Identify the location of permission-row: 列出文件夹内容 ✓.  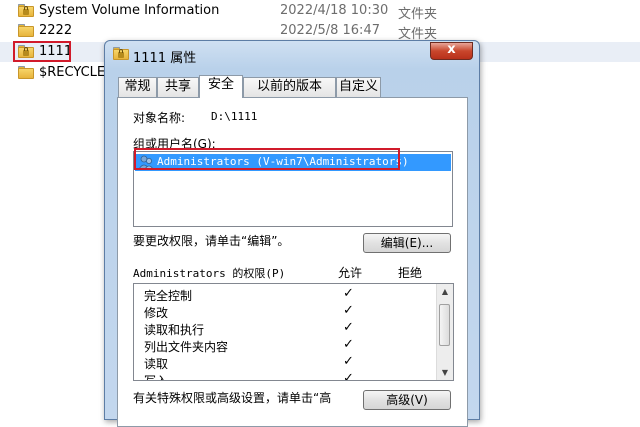
(289, 345).